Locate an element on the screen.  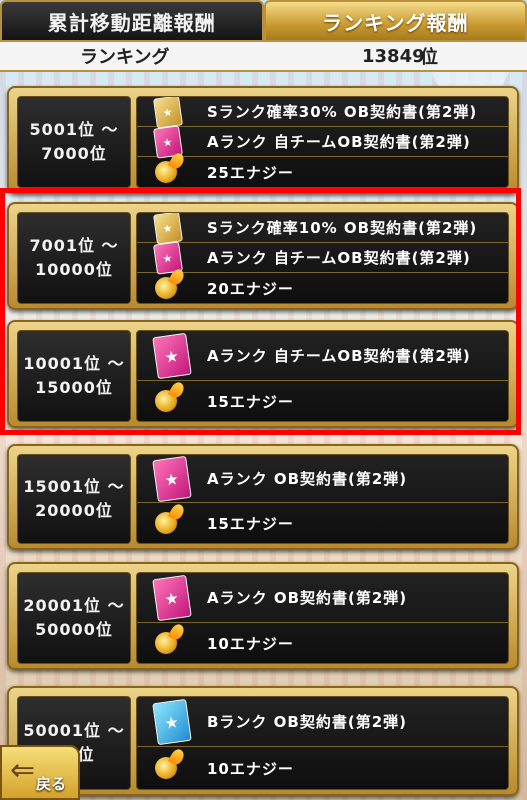
back-button-label: 戻る is located at coordinates (50, 784).